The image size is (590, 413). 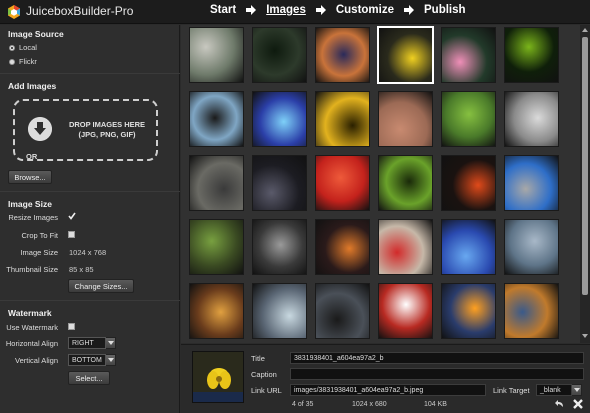 I want to click on thumbnail-size-value: 85 x 85, so click(x=81, y=269).